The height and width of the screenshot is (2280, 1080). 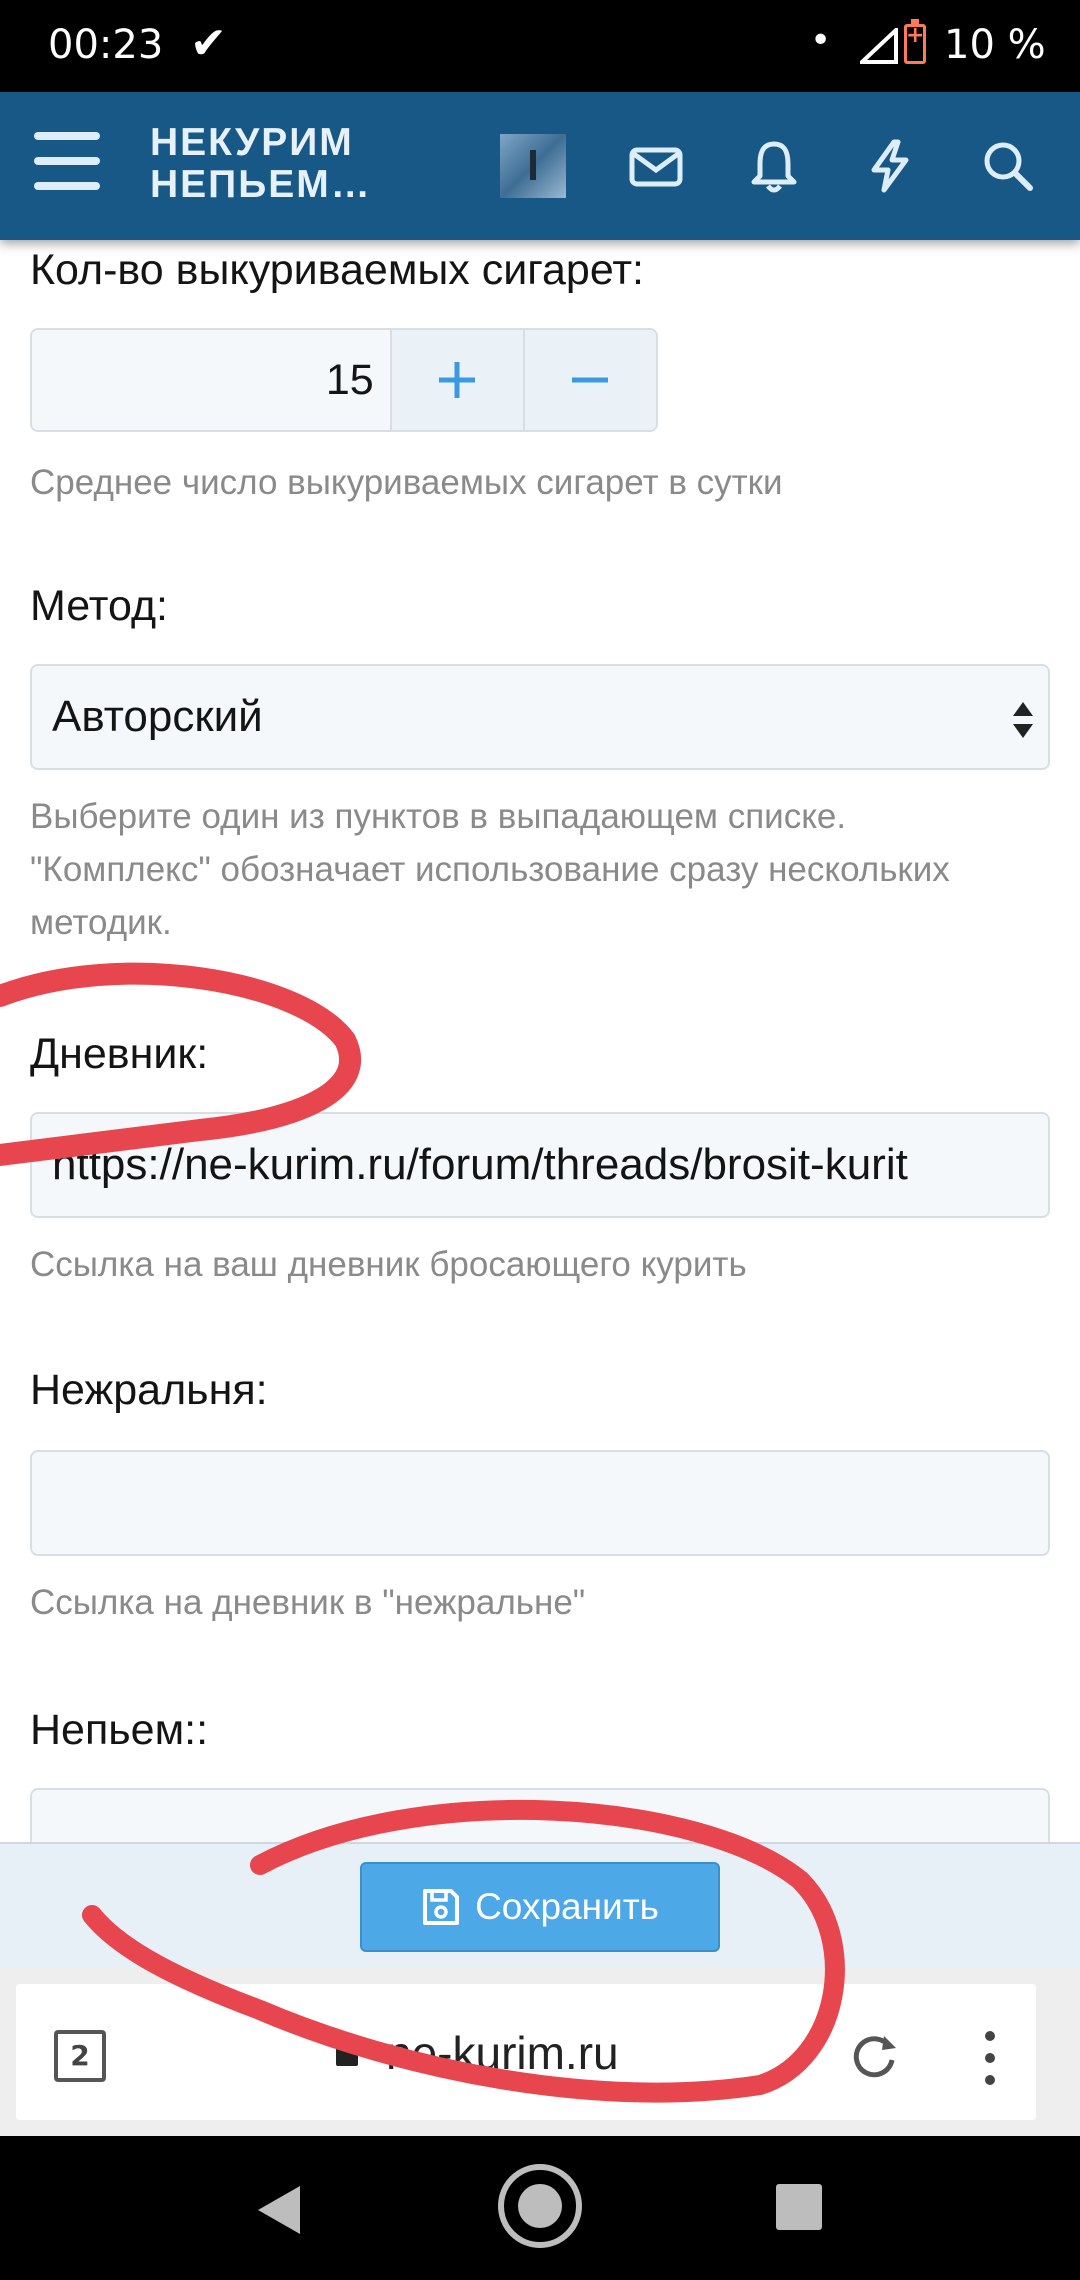 I want to click on nezhralnya-hint: Ссылка на дневник в "нежральне", so click(x=308, y=1602).